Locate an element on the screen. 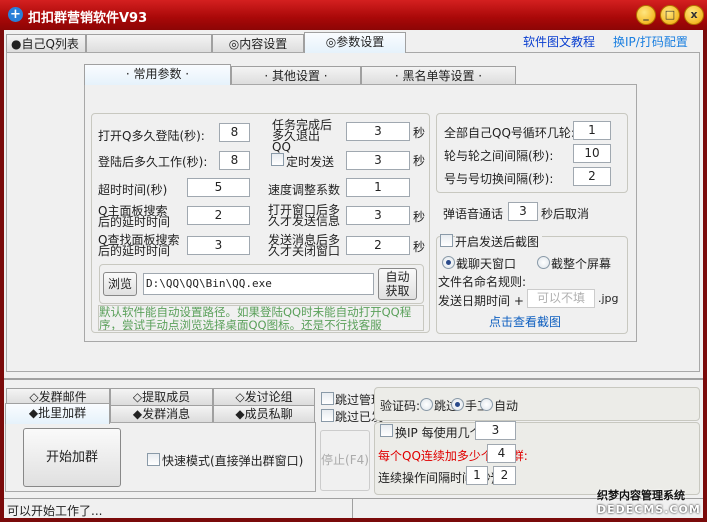 The height and width of the screenshot is (522, 707). file-name-rule-label: 文件名命名规则: is located at coordinates (482, 282).